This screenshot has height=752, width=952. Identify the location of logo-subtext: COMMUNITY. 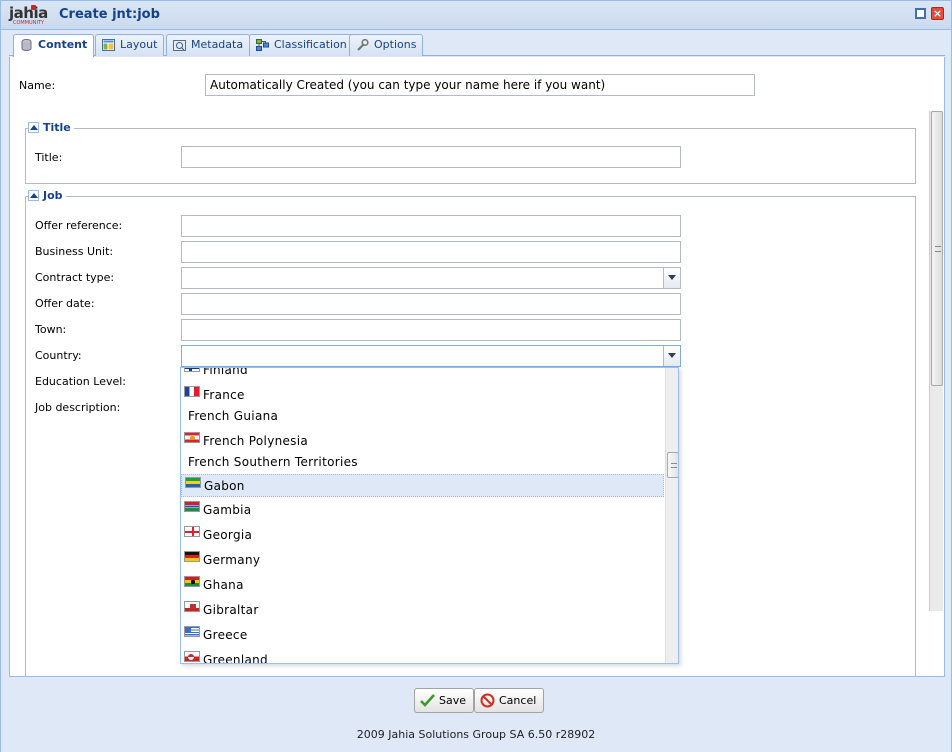
(29, 23).